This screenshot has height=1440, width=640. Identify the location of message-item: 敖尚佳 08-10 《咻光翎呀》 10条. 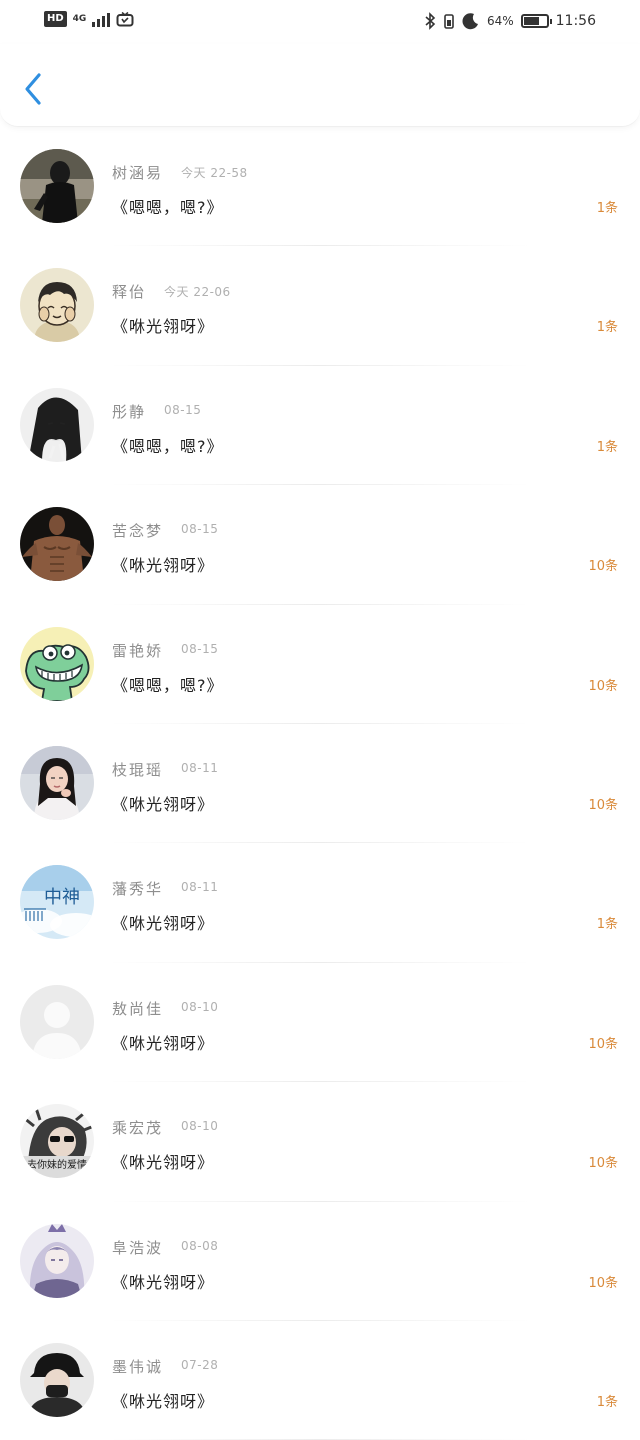
(320, 1023).